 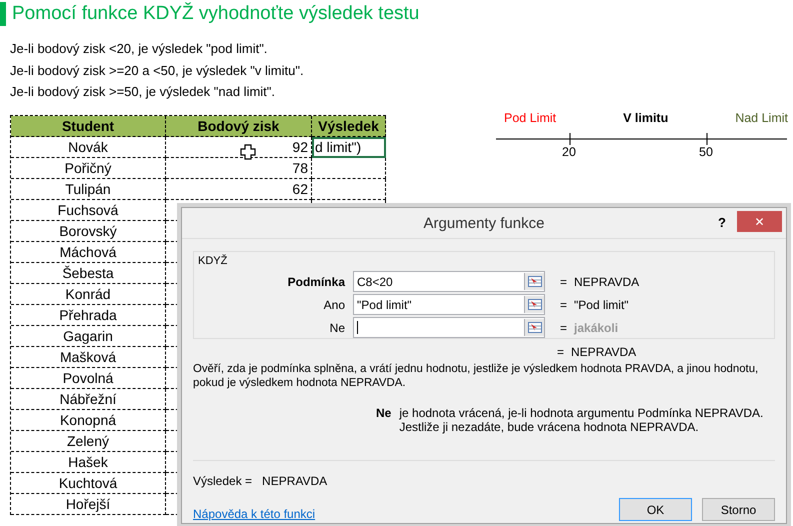 I want to click on table-cell: Tulipán, so click(x=88, y=189).